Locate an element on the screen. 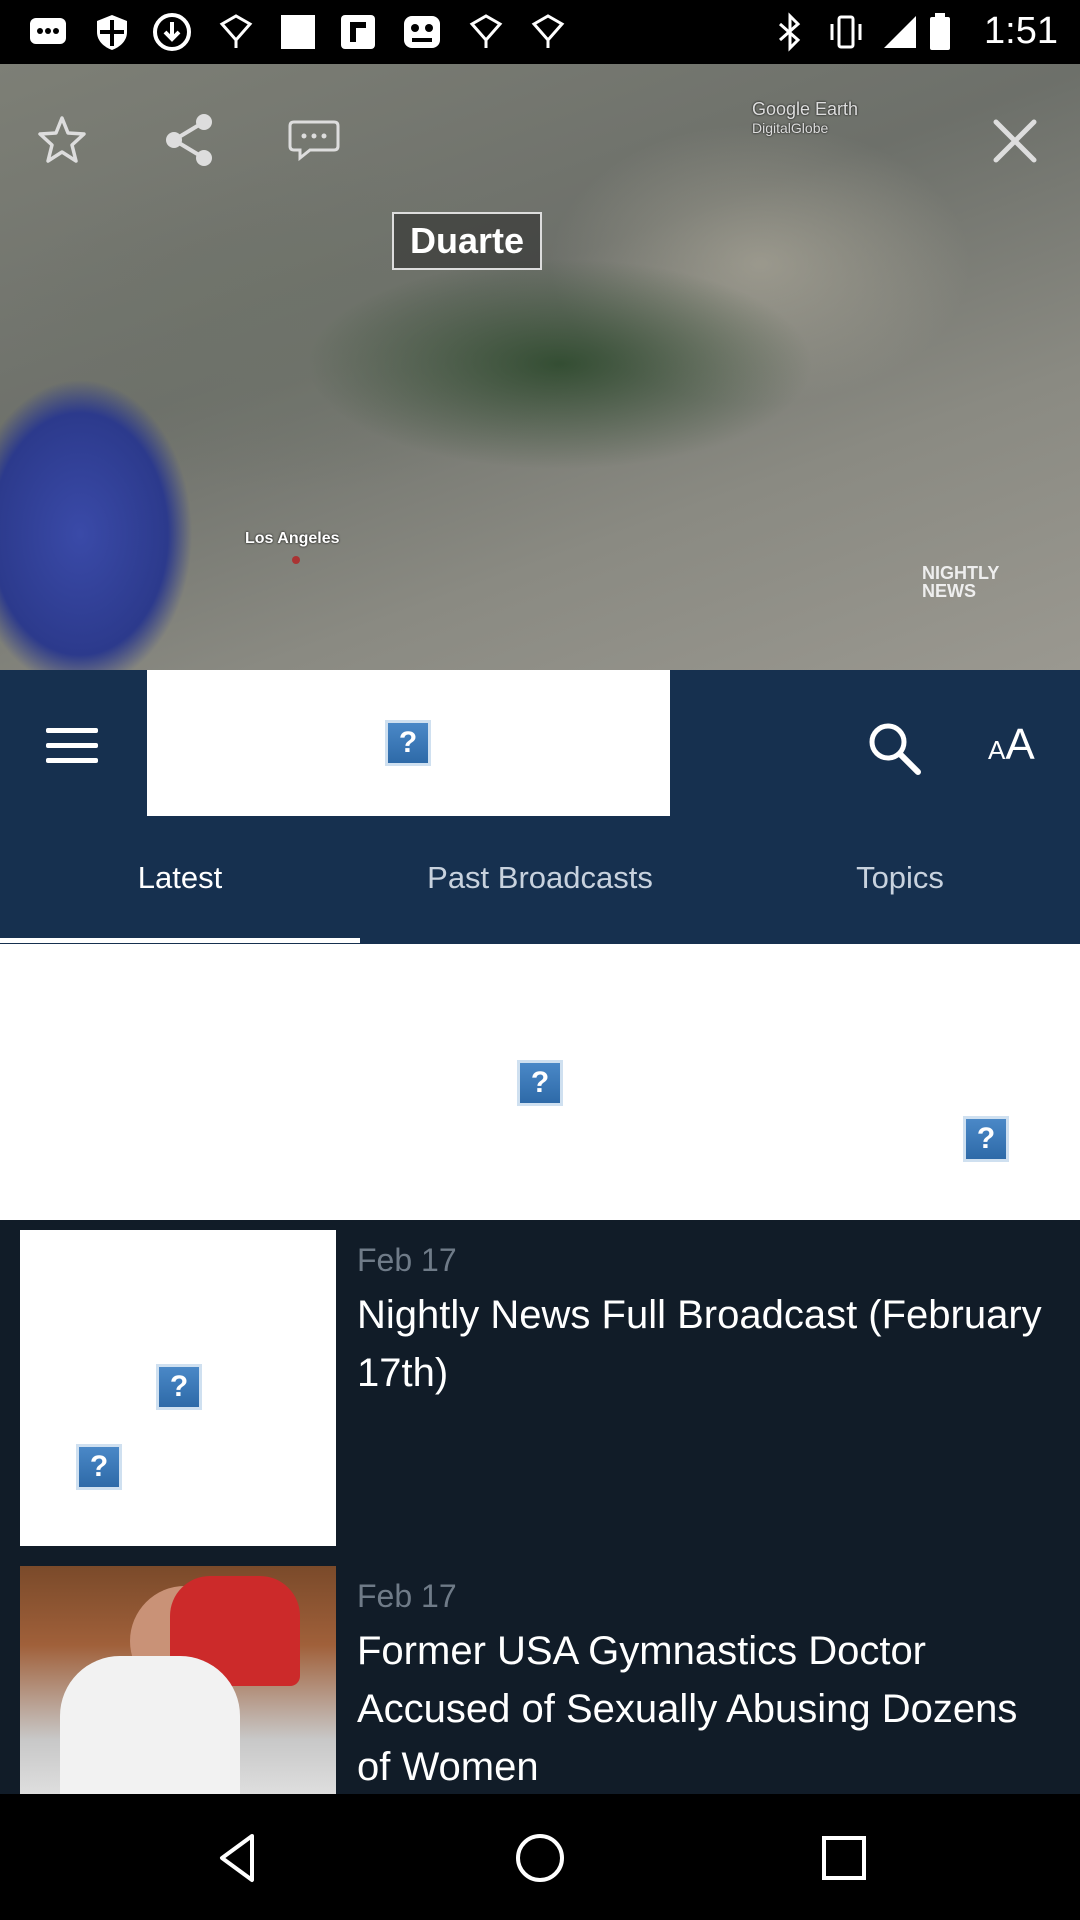 This screenshot has height=1920, width=1080. map-label: Duarte is located at coordinates (467, 241).